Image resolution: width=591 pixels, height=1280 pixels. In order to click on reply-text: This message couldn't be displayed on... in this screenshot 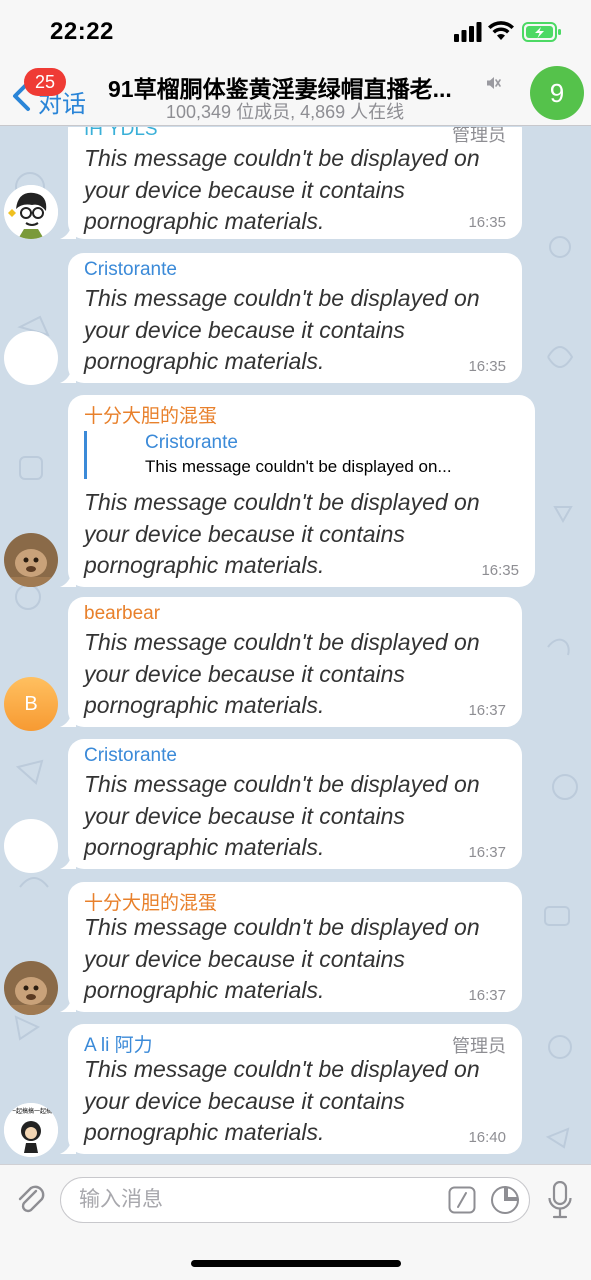, I will do `click(298, 466)`.